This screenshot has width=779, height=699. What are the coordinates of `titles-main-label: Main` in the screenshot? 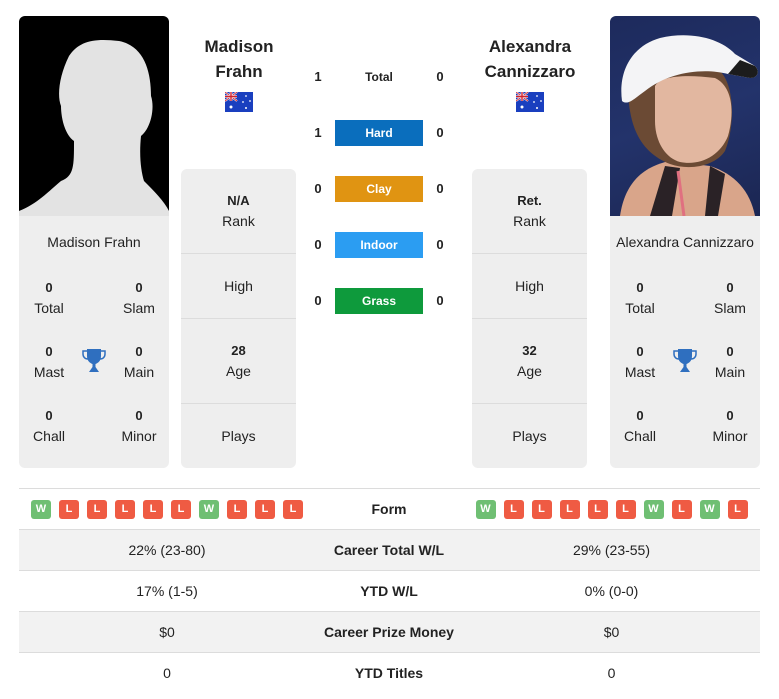 It's located at (139, 372).